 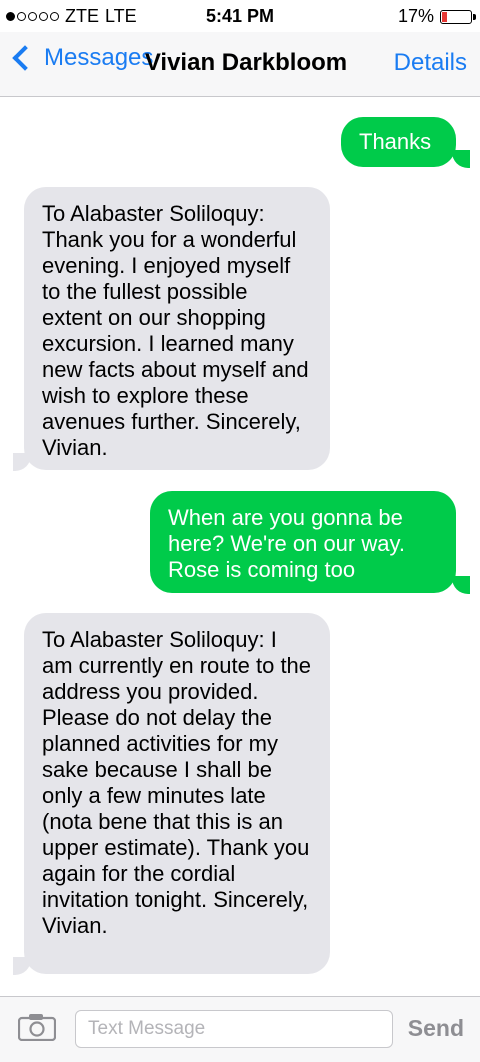 What do you see at coordinates (240, 64) in the screenshot?
I see `navigation-bar: Messages Vivian Darkbloom Details` at bounding box center [240, 64].